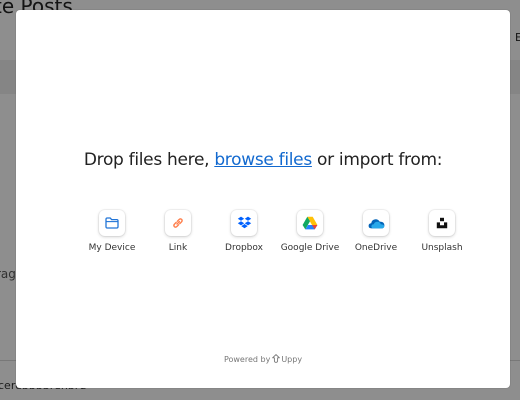 The width and height of the screenshot is (520, 400). What do you see at coordinates (247, 359) in the screenshot?
I see `powered-by-text: Powered by` at bounding box center [247, 359].